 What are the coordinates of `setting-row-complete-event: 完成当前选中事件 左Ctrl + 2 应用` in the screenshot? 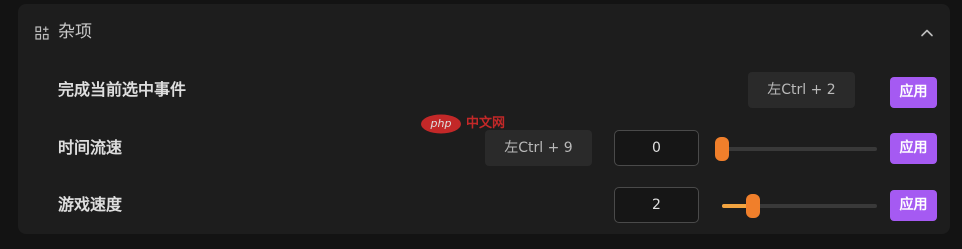 It's located at (484, 90).